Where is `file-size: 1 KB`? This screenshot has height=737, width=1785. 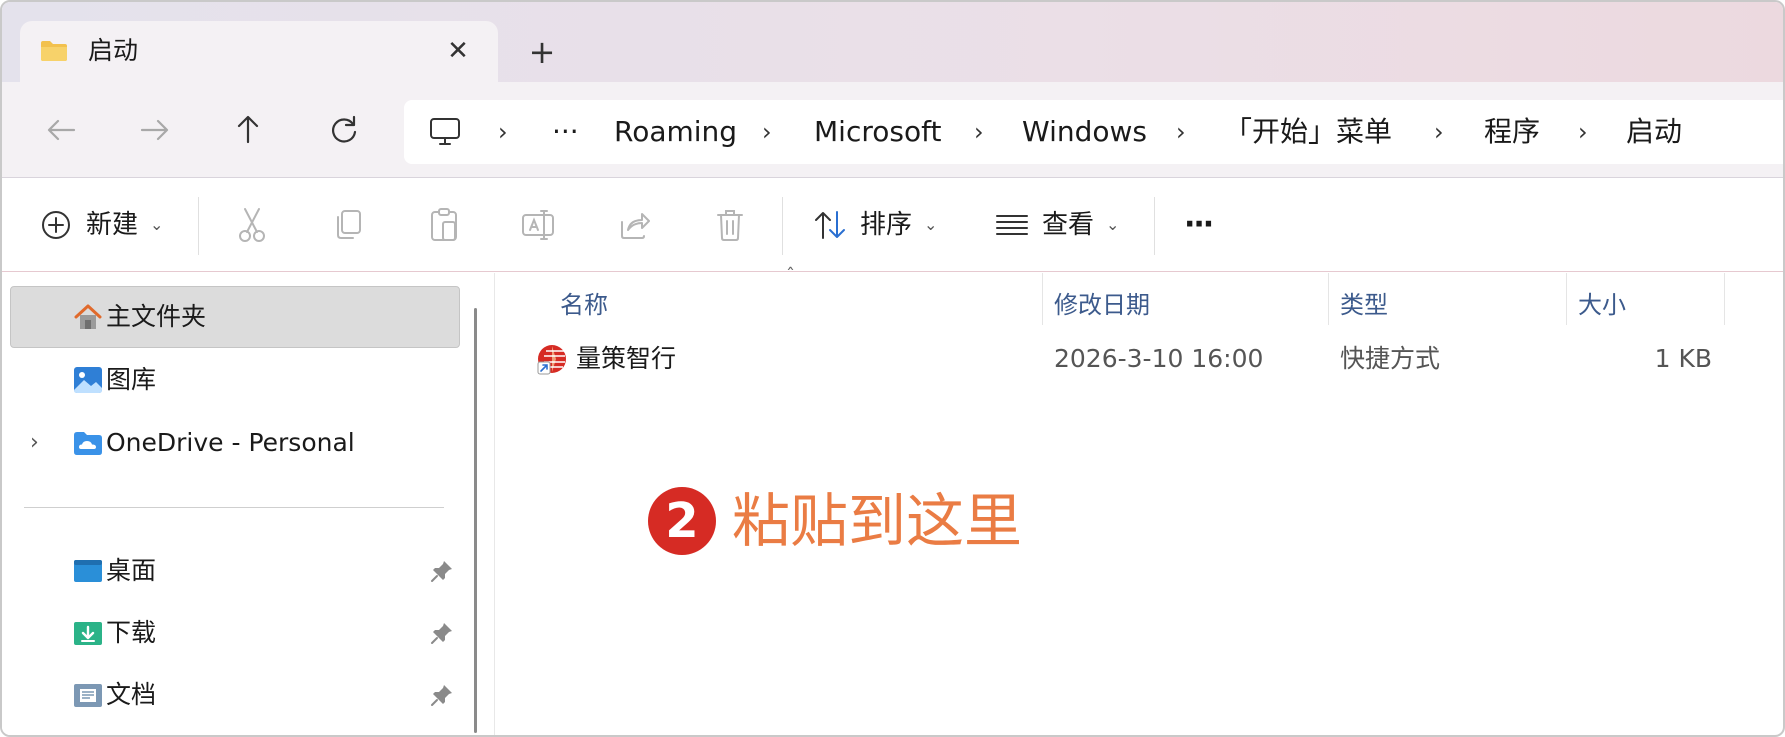 file-size: 1 KB is located at coordinates (1683, 358).